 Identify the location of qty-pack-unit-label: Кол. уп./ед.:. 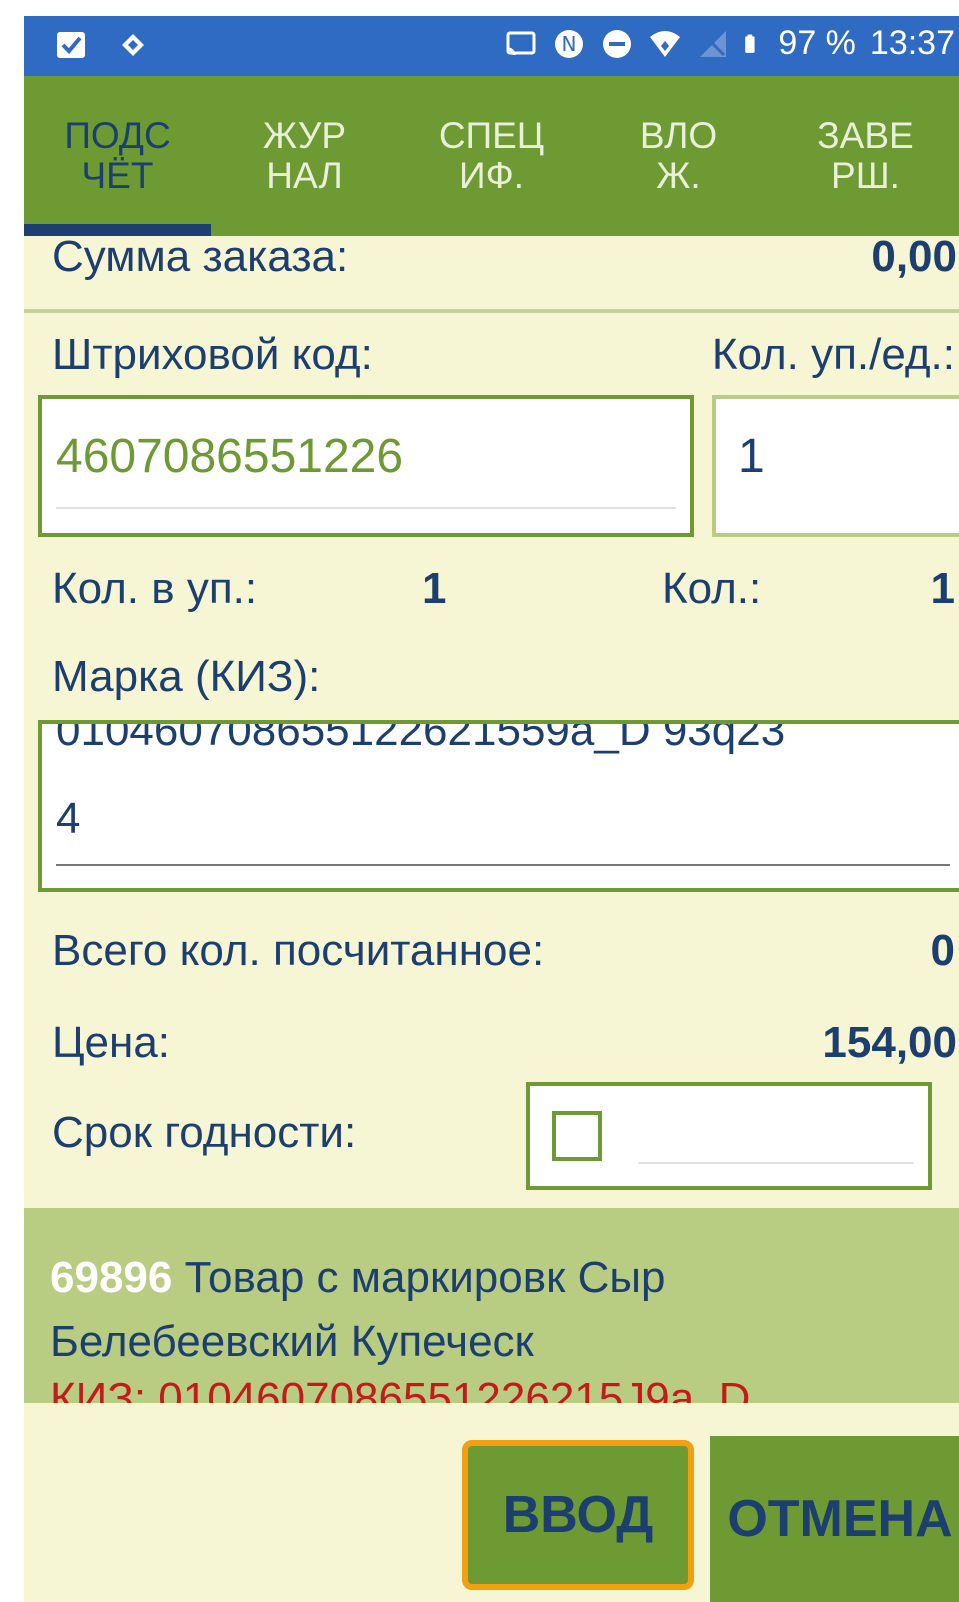
(833, 354).